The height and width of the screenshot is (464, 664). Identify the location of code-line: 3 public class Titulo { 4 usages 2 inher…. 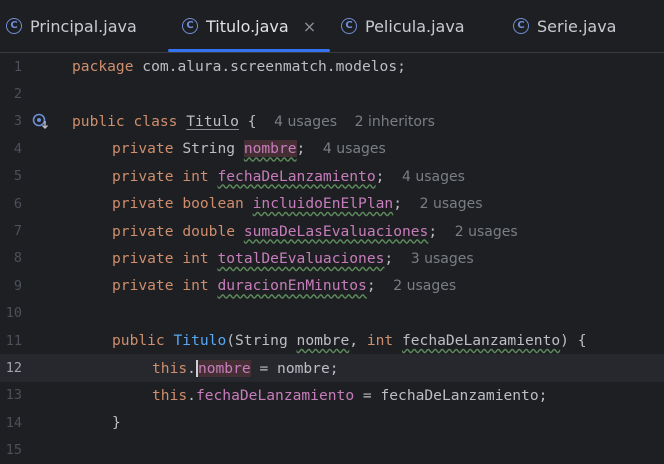
(332, 121).